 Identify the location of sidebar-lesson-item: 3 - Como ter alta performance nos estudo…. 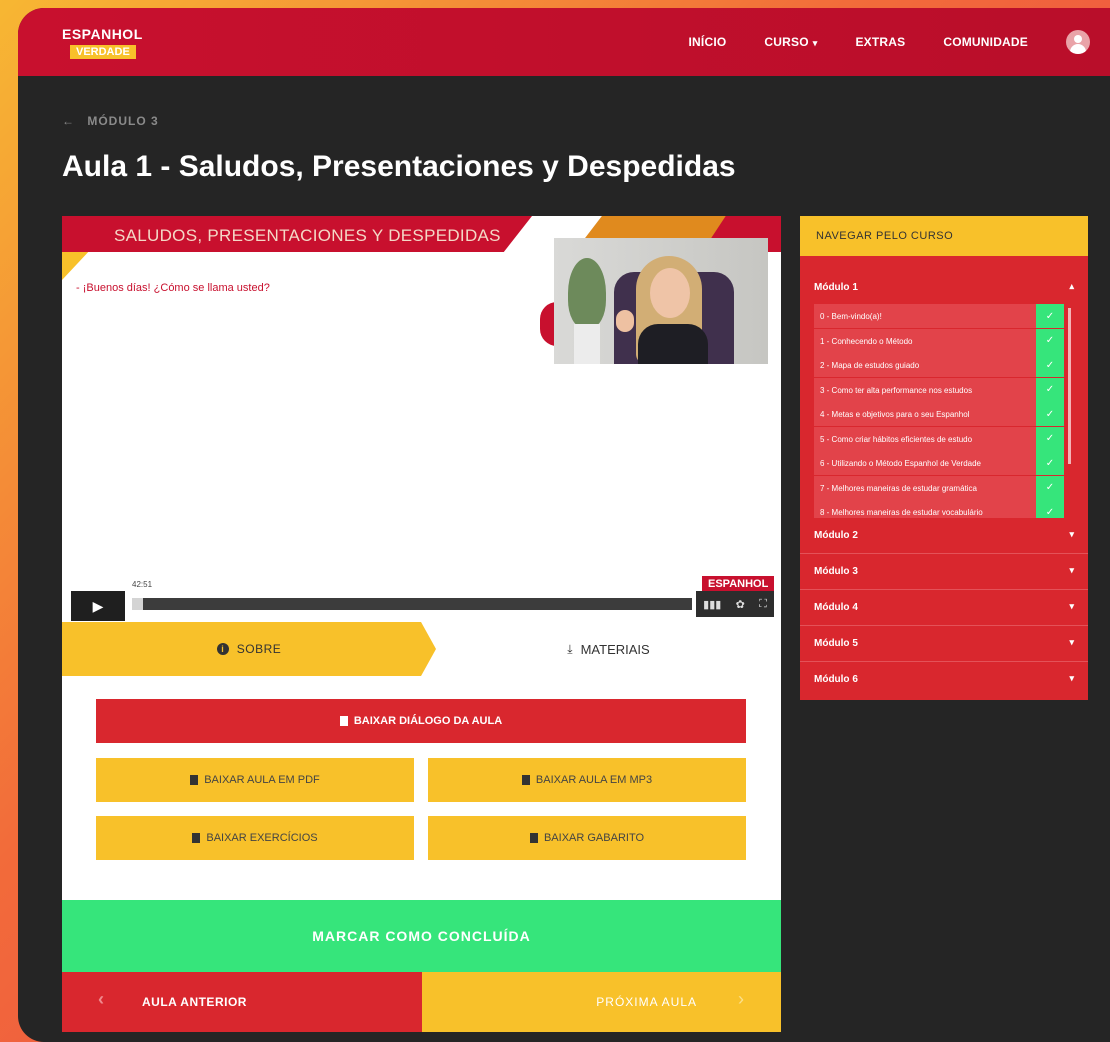
(939, 389).